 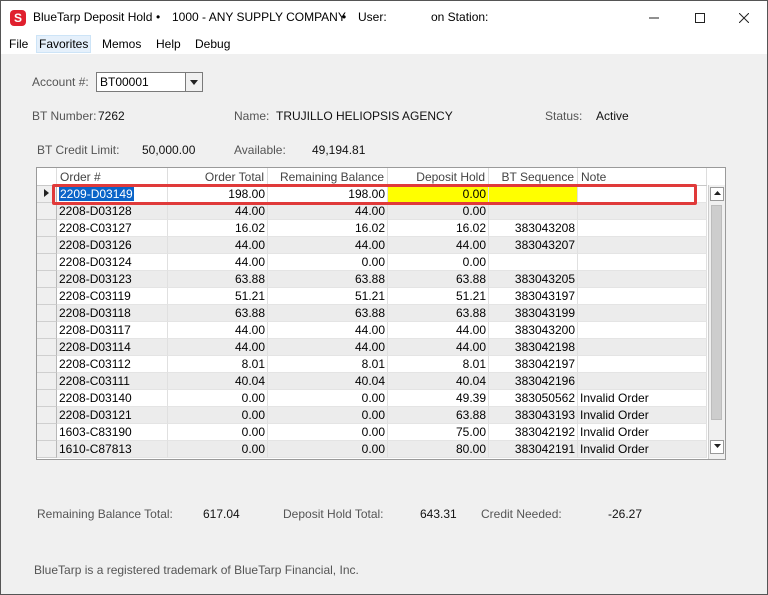 I want to click on table-row: 2208-D03114 44.00 44.00 44.00 383042198, so click(x=372, y=347).